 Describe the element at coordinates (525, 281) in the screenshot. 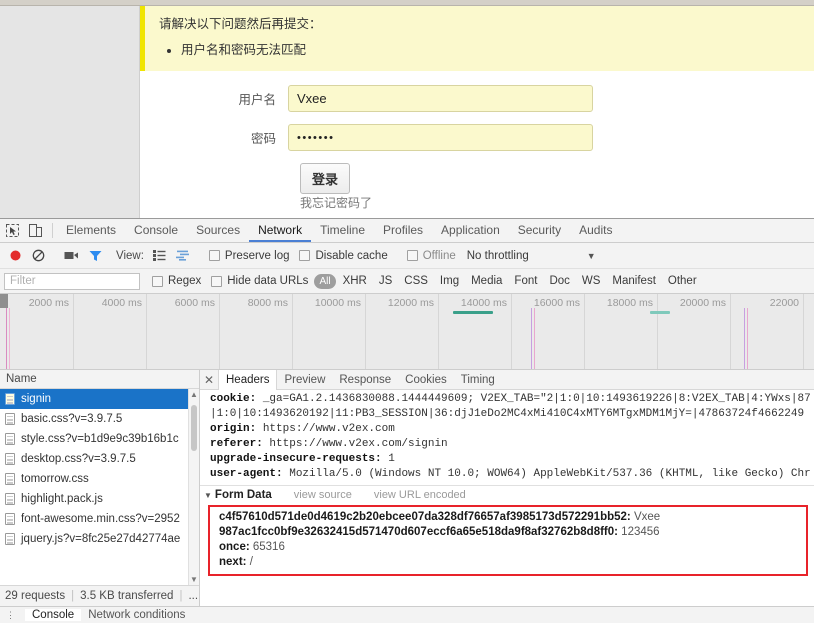

I see `filter-type-font: Font` at that location.